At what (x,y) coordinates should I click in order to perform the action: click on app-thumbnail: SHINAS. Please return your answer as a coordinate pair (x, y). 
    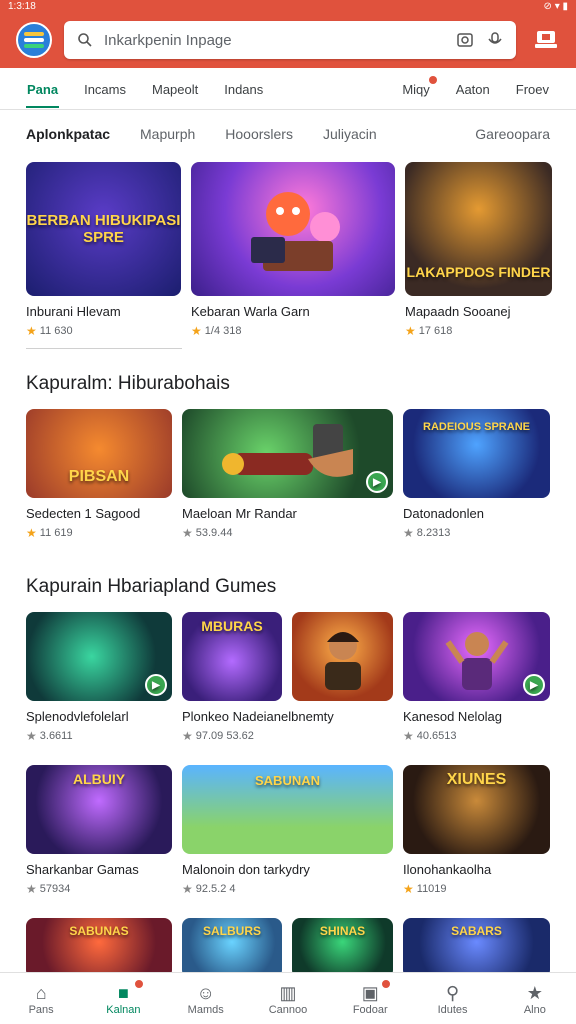
    Looking at the image, I should click on (342, 948).